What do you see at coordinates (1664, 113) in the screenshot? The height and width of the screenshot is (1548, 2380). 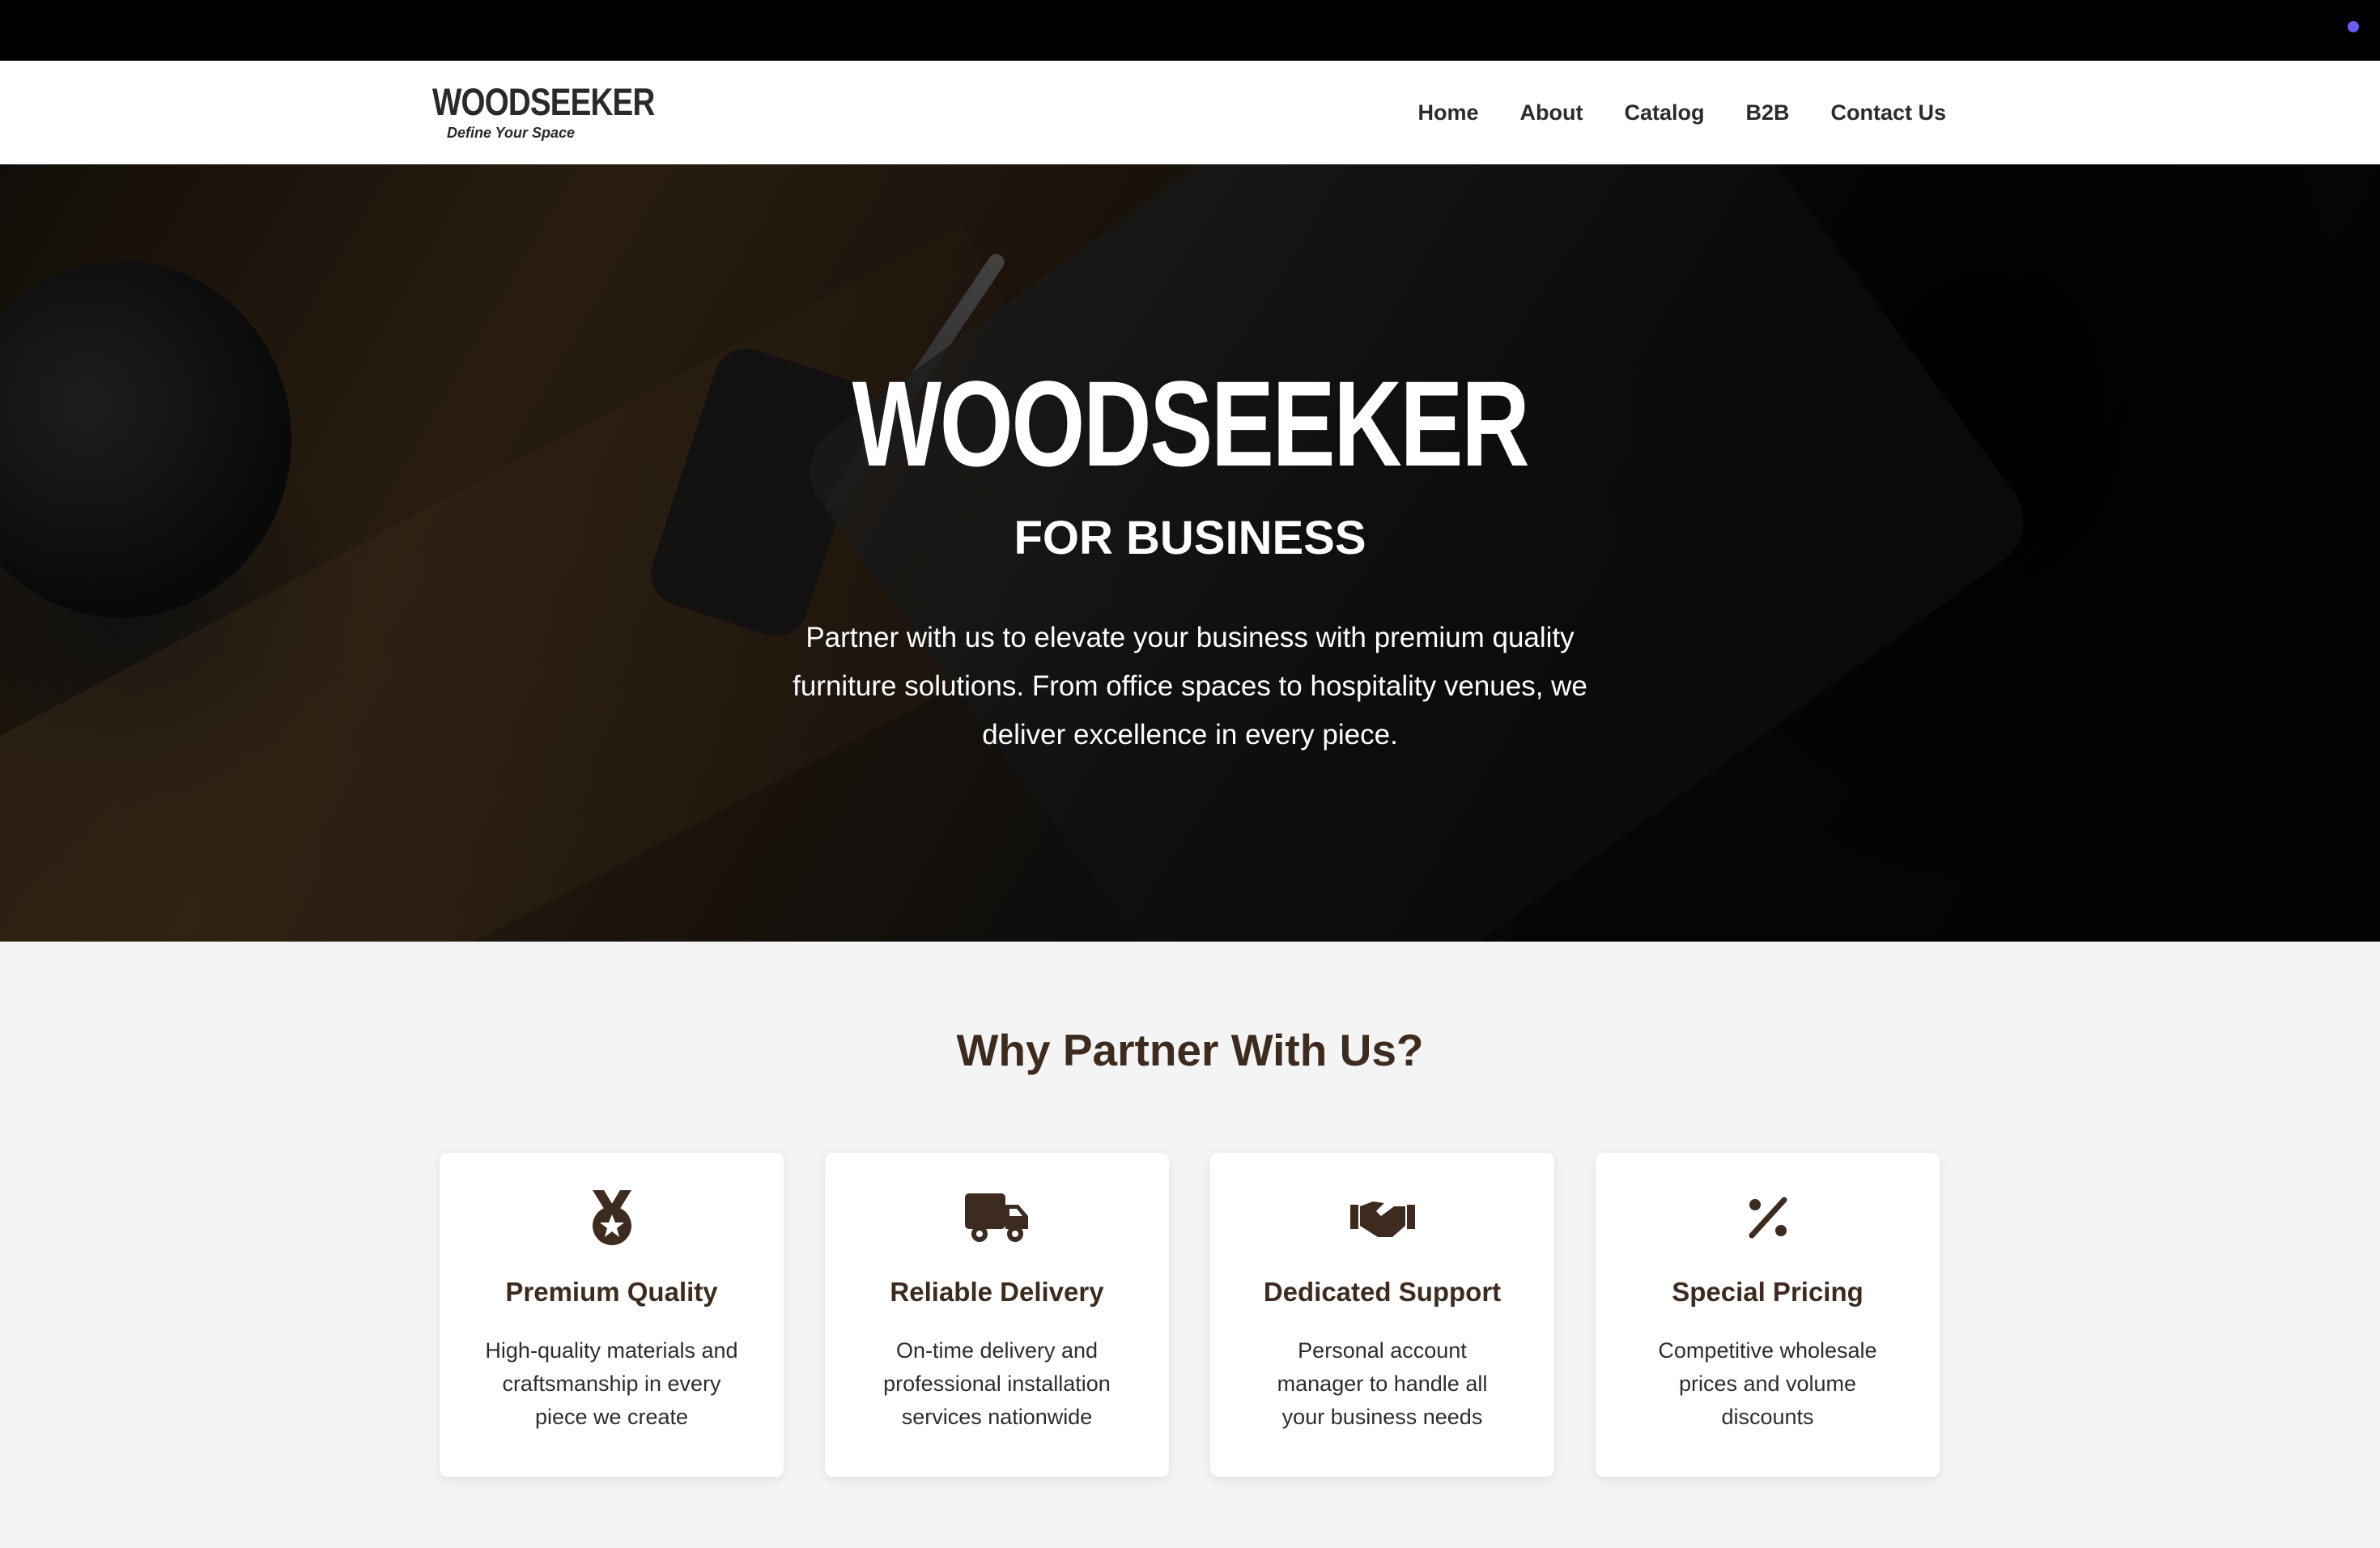 I see `nav-catalog: Catalog` at bounding box center [1664, 113].